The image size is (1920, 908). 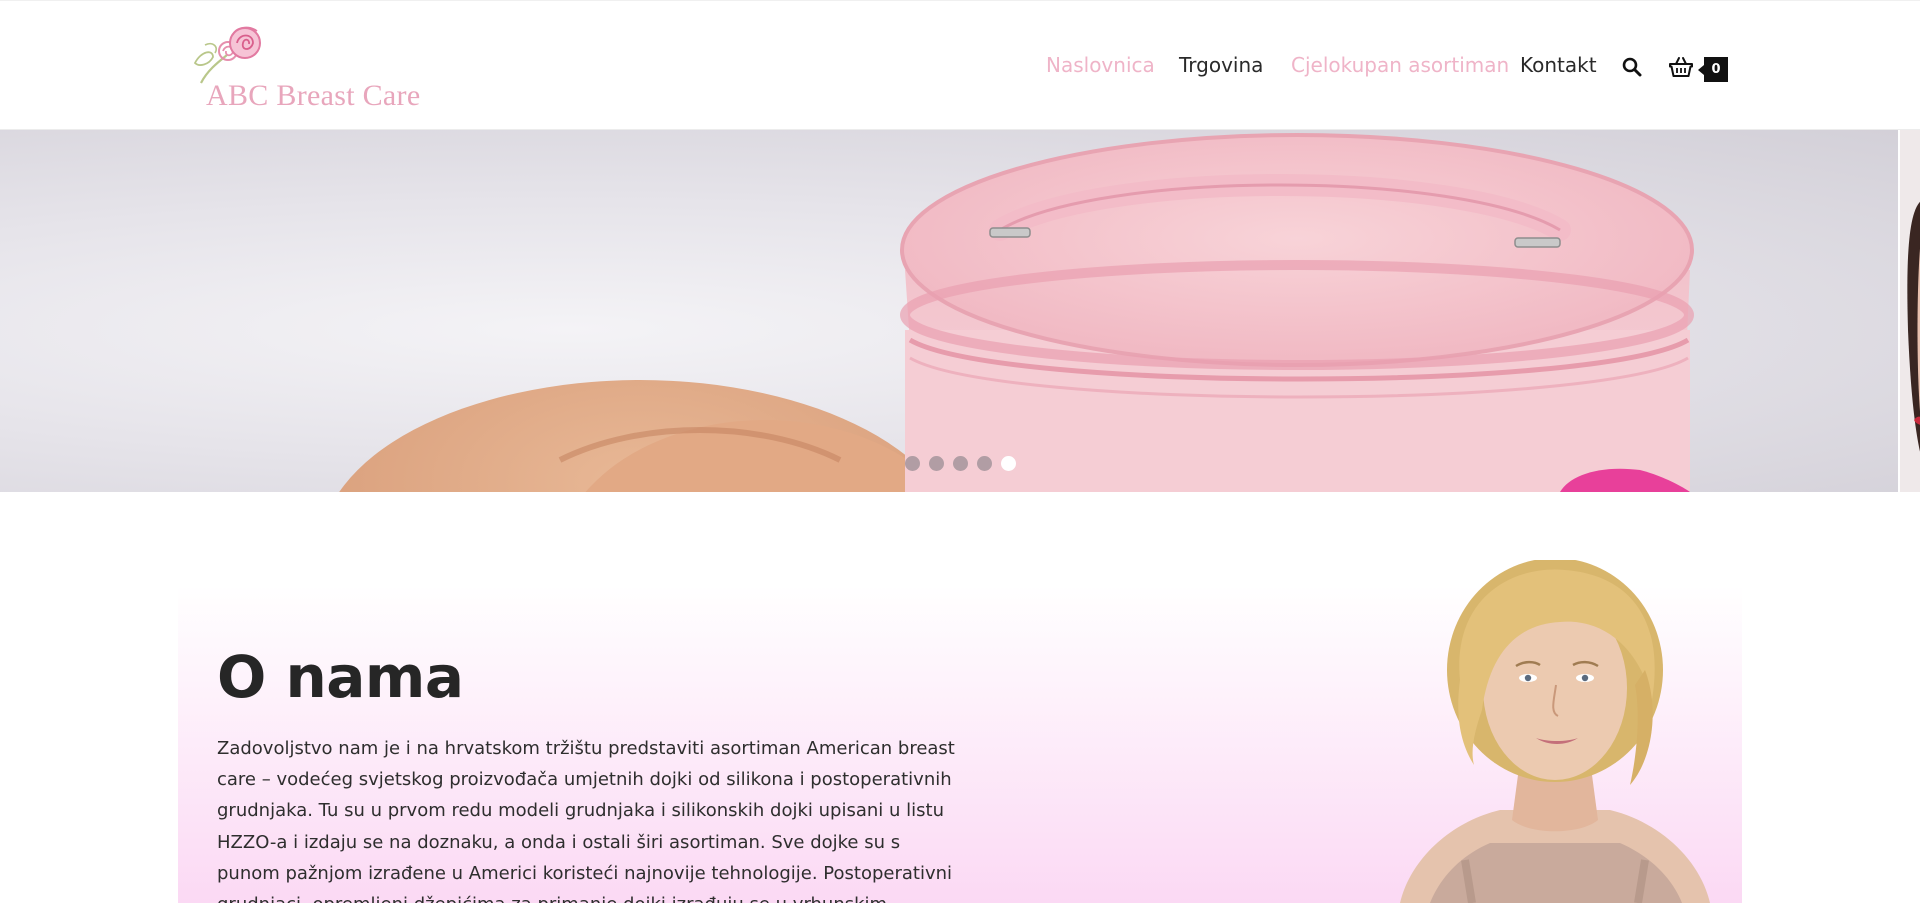 I want to click on nav-shop: Trgovina, so click(x=1221, y=65).